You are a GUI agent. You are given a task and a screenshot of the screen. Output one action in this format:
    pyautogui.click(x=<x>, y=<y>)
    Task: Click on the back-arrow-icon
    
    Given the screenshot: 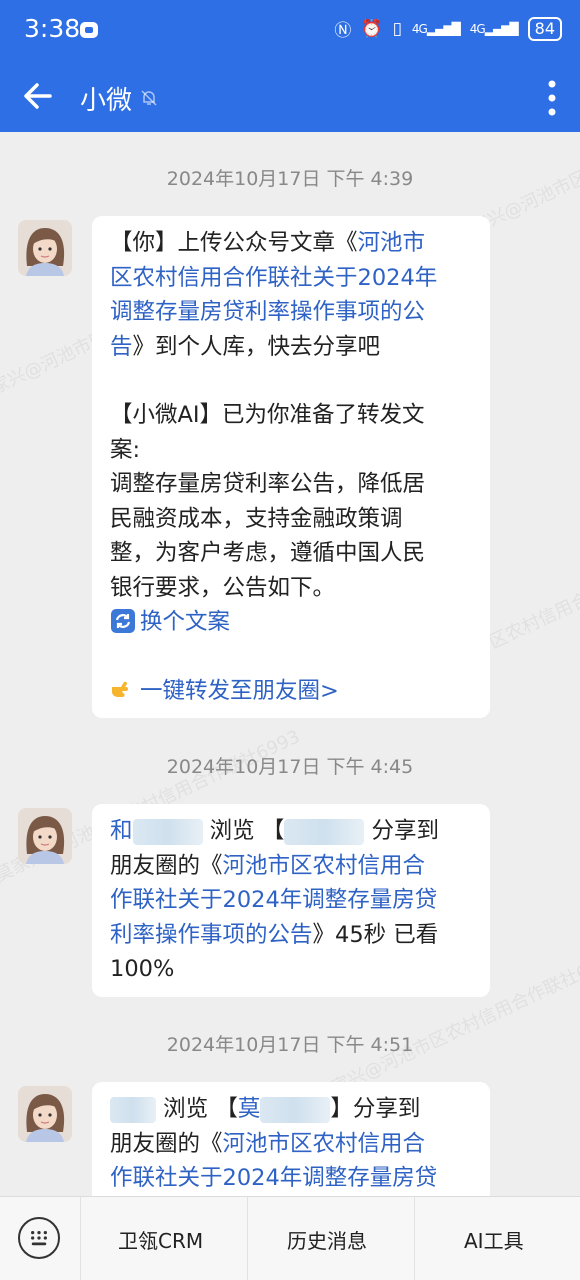 What is the action you would take?
    pyautogui.click(x=38, y=96)
    